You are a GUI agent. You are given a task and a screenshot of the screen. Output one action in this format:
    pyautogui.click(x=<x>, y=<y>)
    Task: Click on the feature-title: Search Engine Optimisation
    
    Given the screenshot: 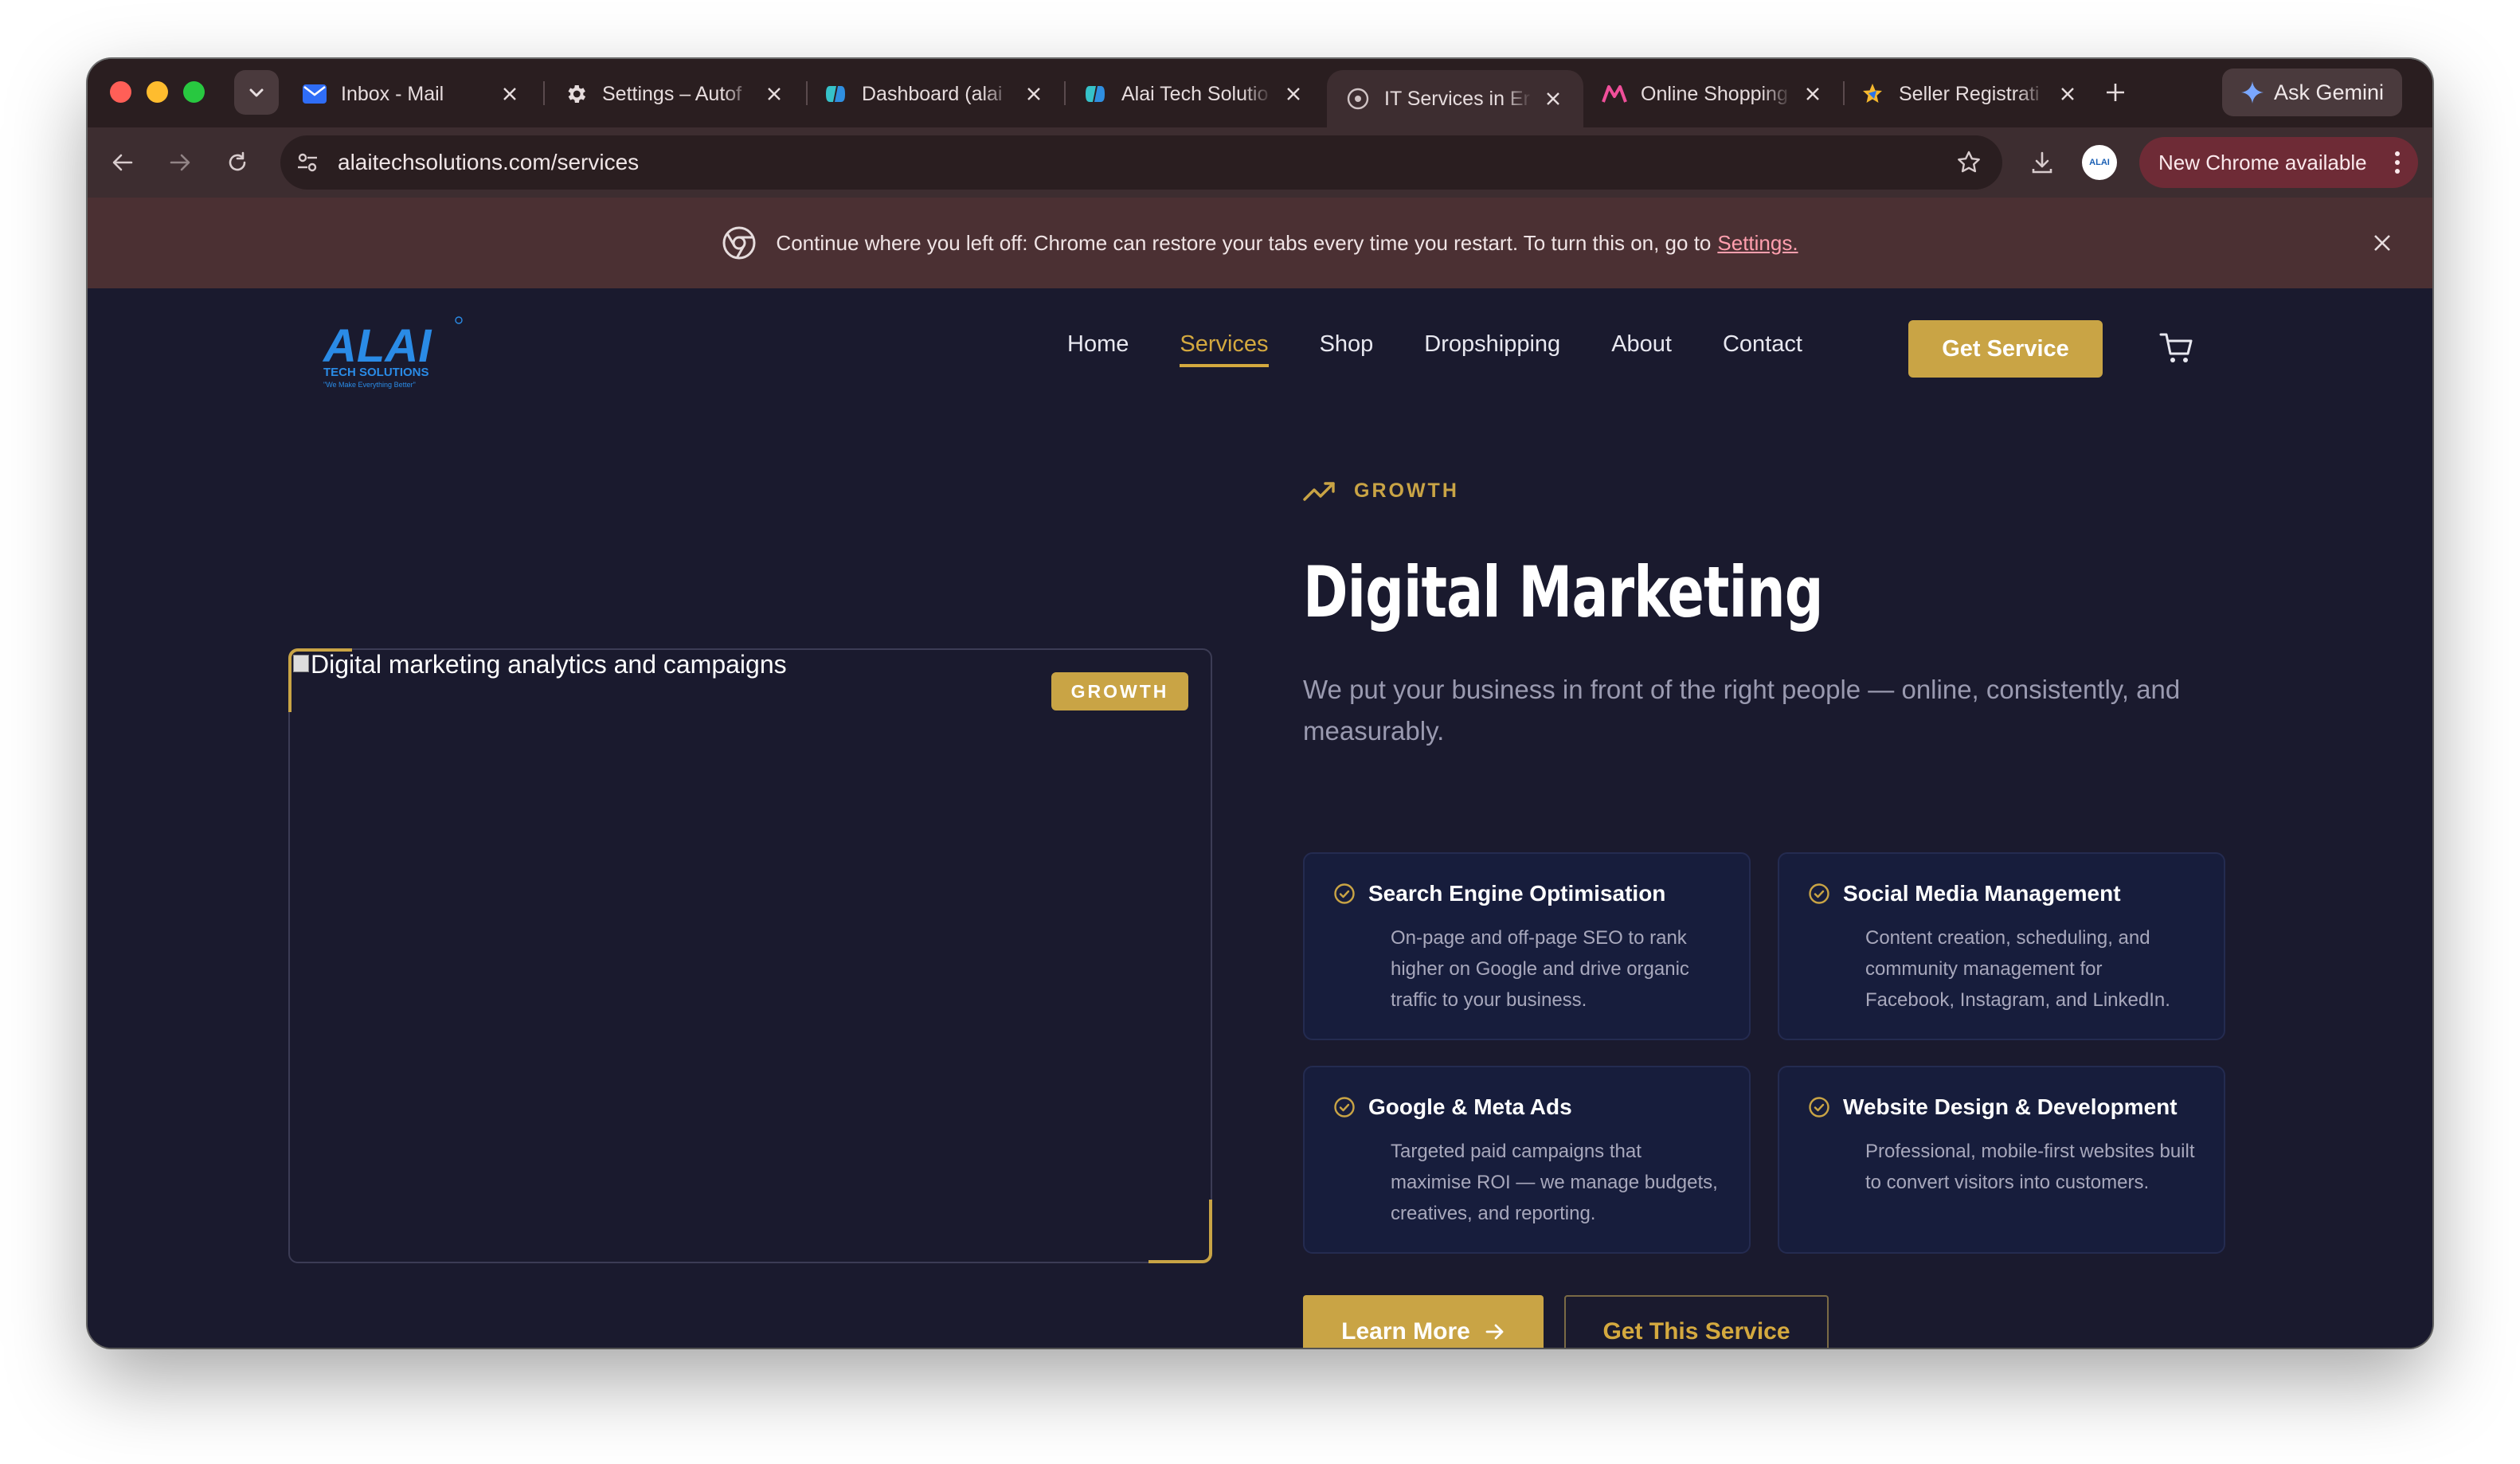 What is the action you would take?
    pyautogui.click(x=1517, y=894)
    